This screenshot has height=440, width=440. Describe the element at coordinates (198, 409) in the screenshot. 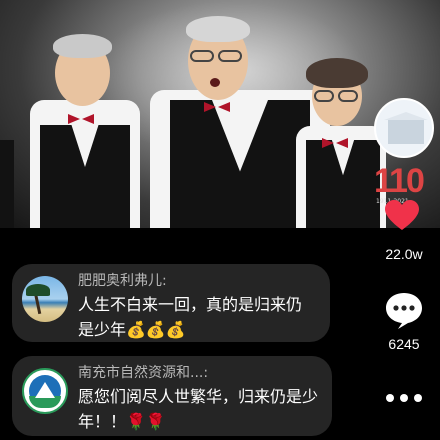

I see `comment-text: 愿您们阅尽人世繁华，归来仍是少年！！🌹🌹` at that location.